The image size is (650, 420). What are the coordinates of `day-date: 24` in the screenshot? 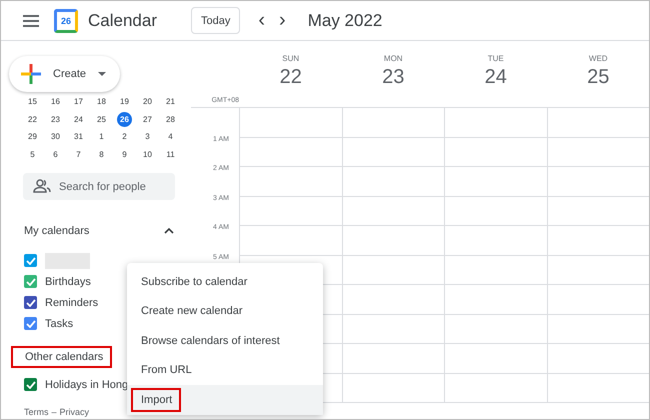 It's located at (495, 77).